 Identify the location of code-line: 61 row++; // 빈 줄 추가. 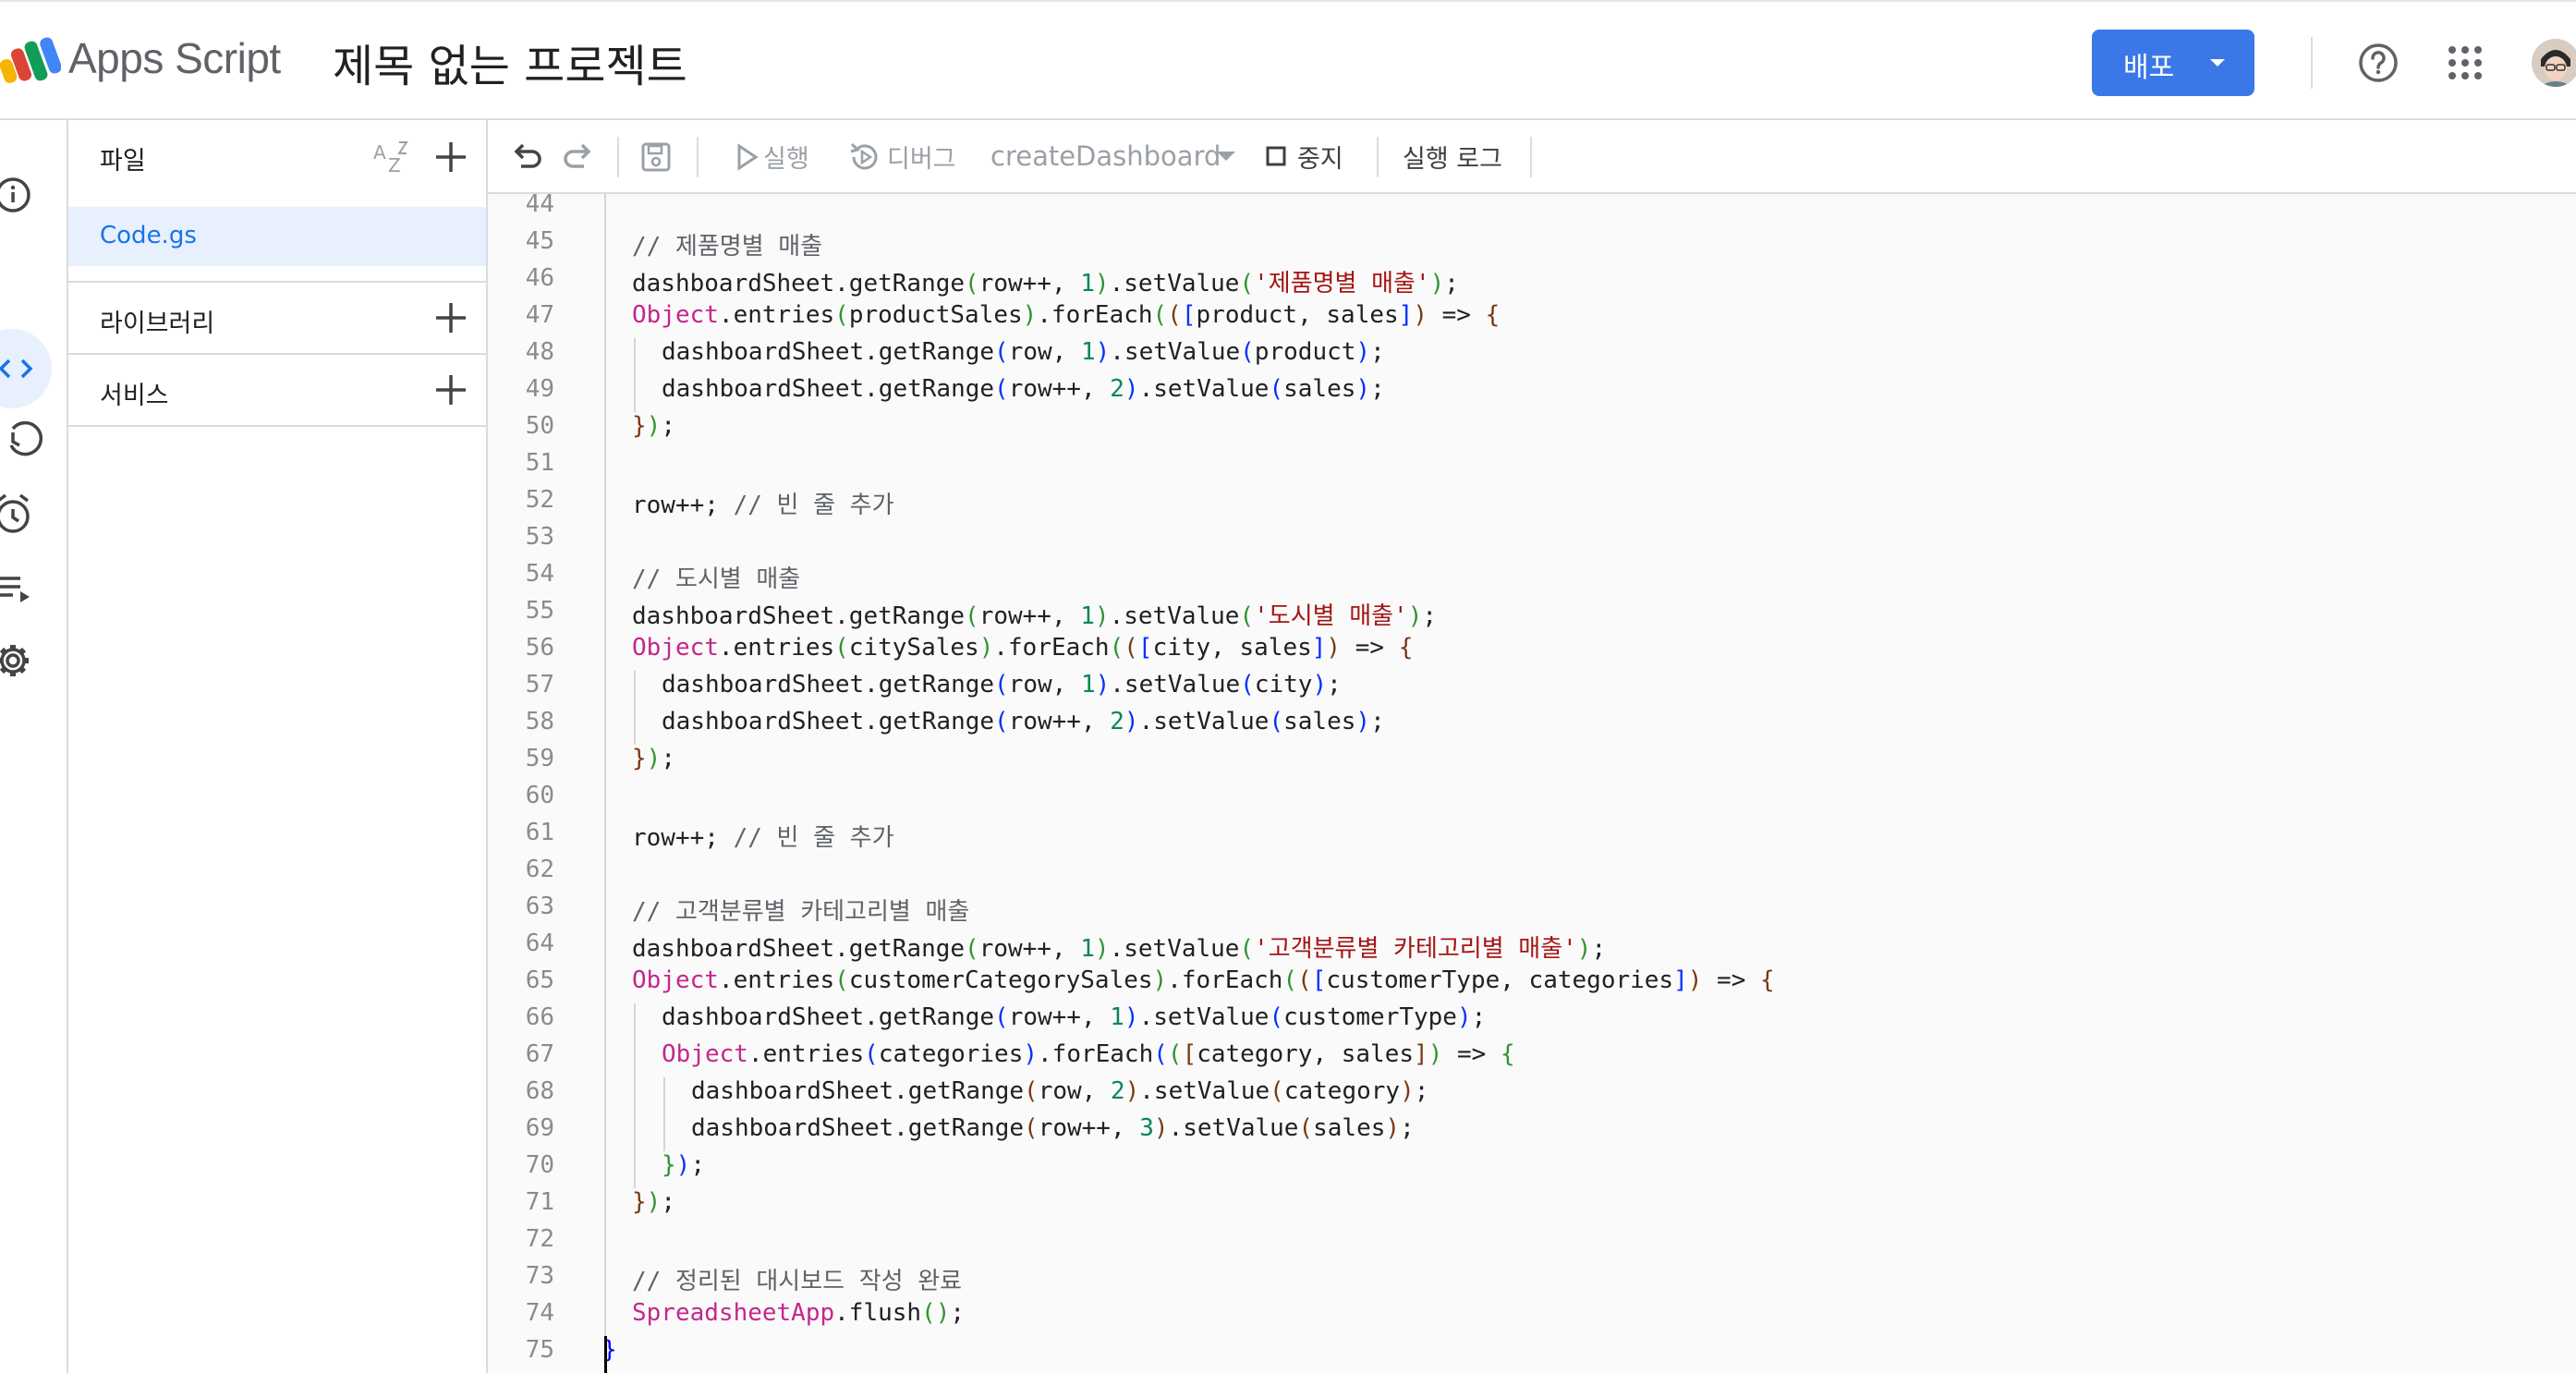
(1532, 837).